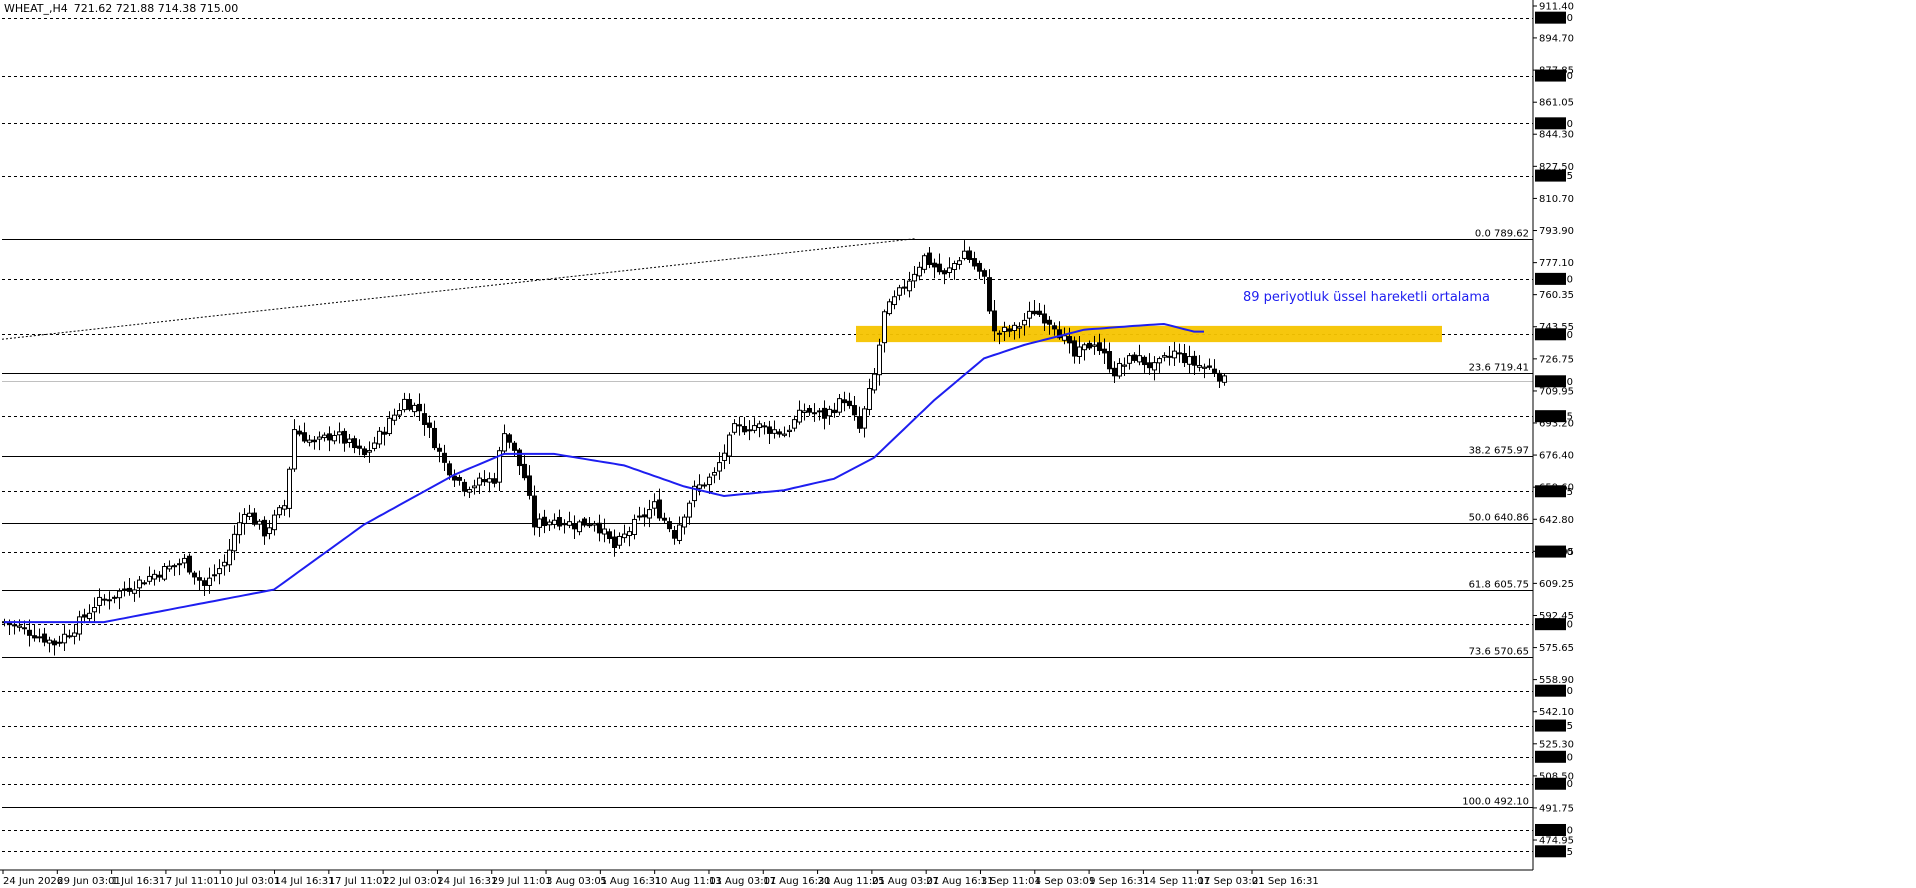  What do you see at coordinates (305, 881) in the screenshot?
I see `time-tick-label: 14 Jul 16:31` at bounding box center [305, 881].